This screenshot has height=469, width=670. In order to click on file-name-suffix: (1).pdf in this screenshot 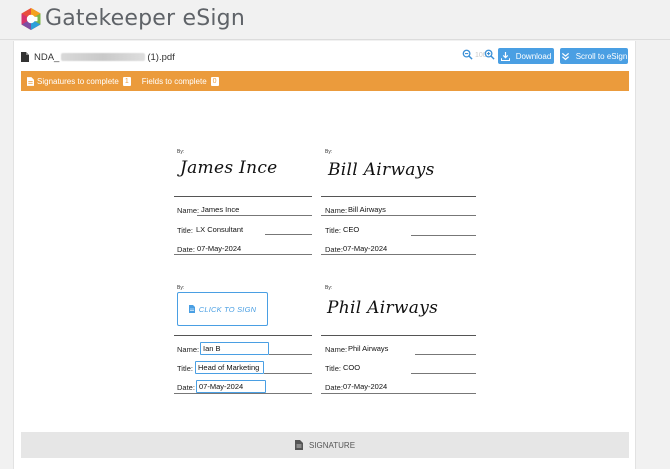, I will do `click(161, 57)`.